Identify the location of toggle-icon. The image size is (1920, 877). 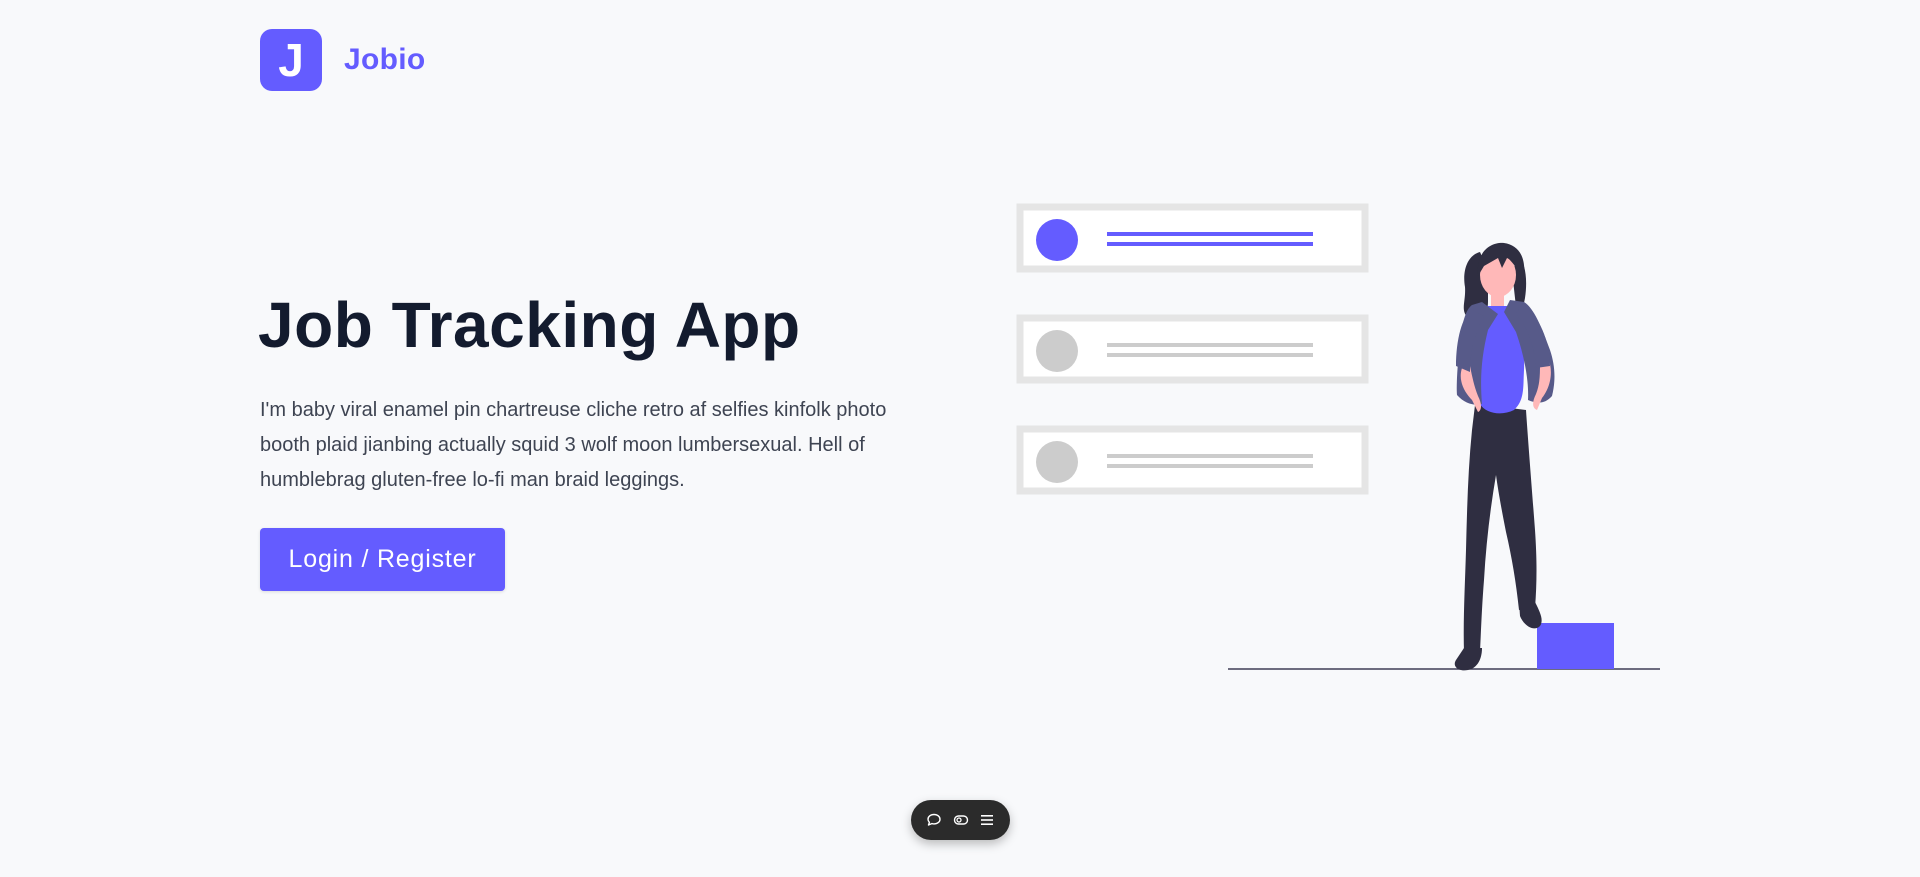
(960, 820).